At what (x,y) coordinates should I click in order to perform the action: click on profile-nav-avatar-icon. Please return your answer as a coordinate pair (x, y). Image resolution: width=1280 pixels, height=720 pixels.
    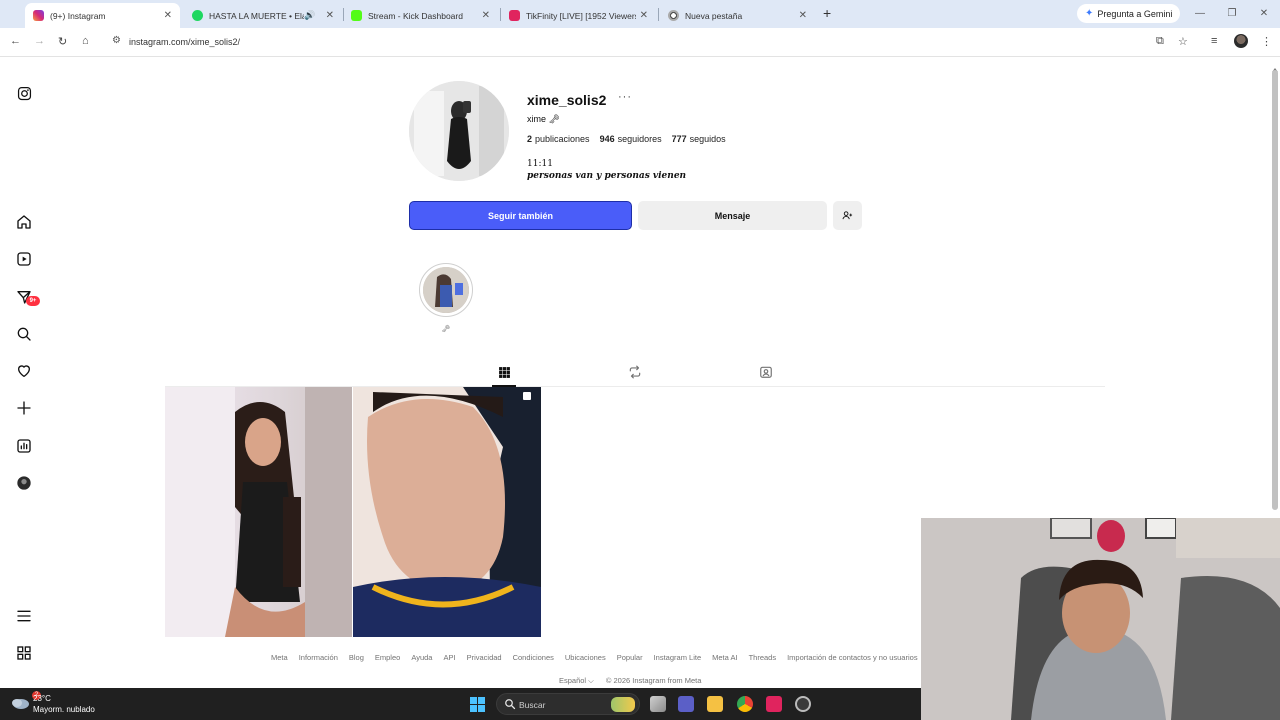
    Looking at the image, I should click on (24, 483).